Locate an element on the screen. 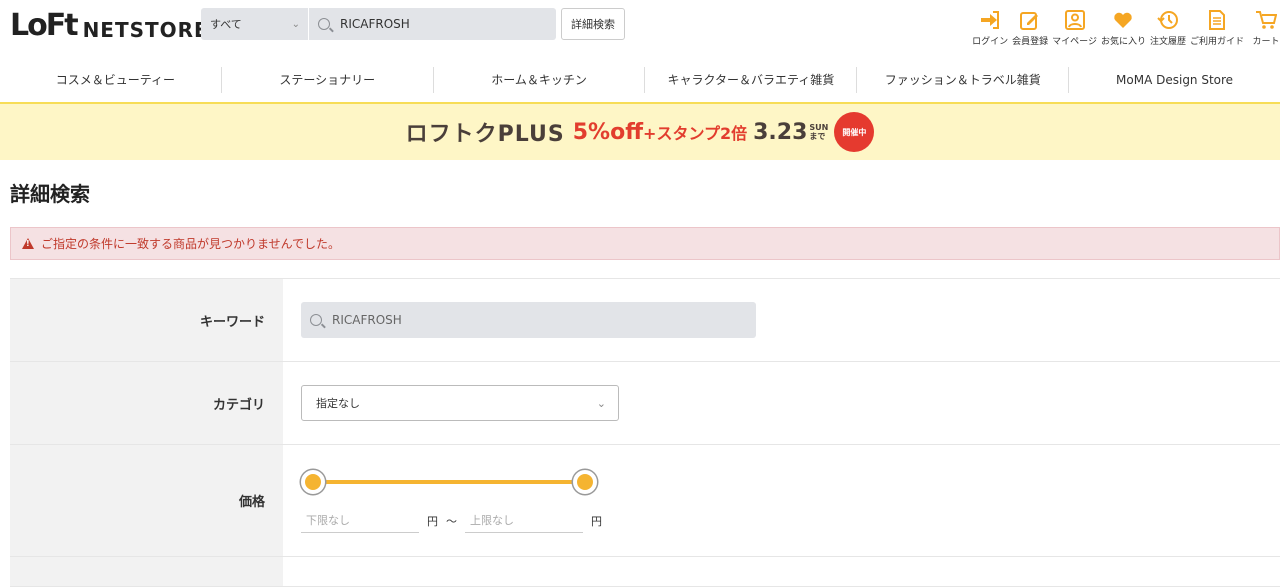 Image resolution: width=1280 pixels, height=587 pixels. util-login: ログイン is located at coordinates (990, 27).